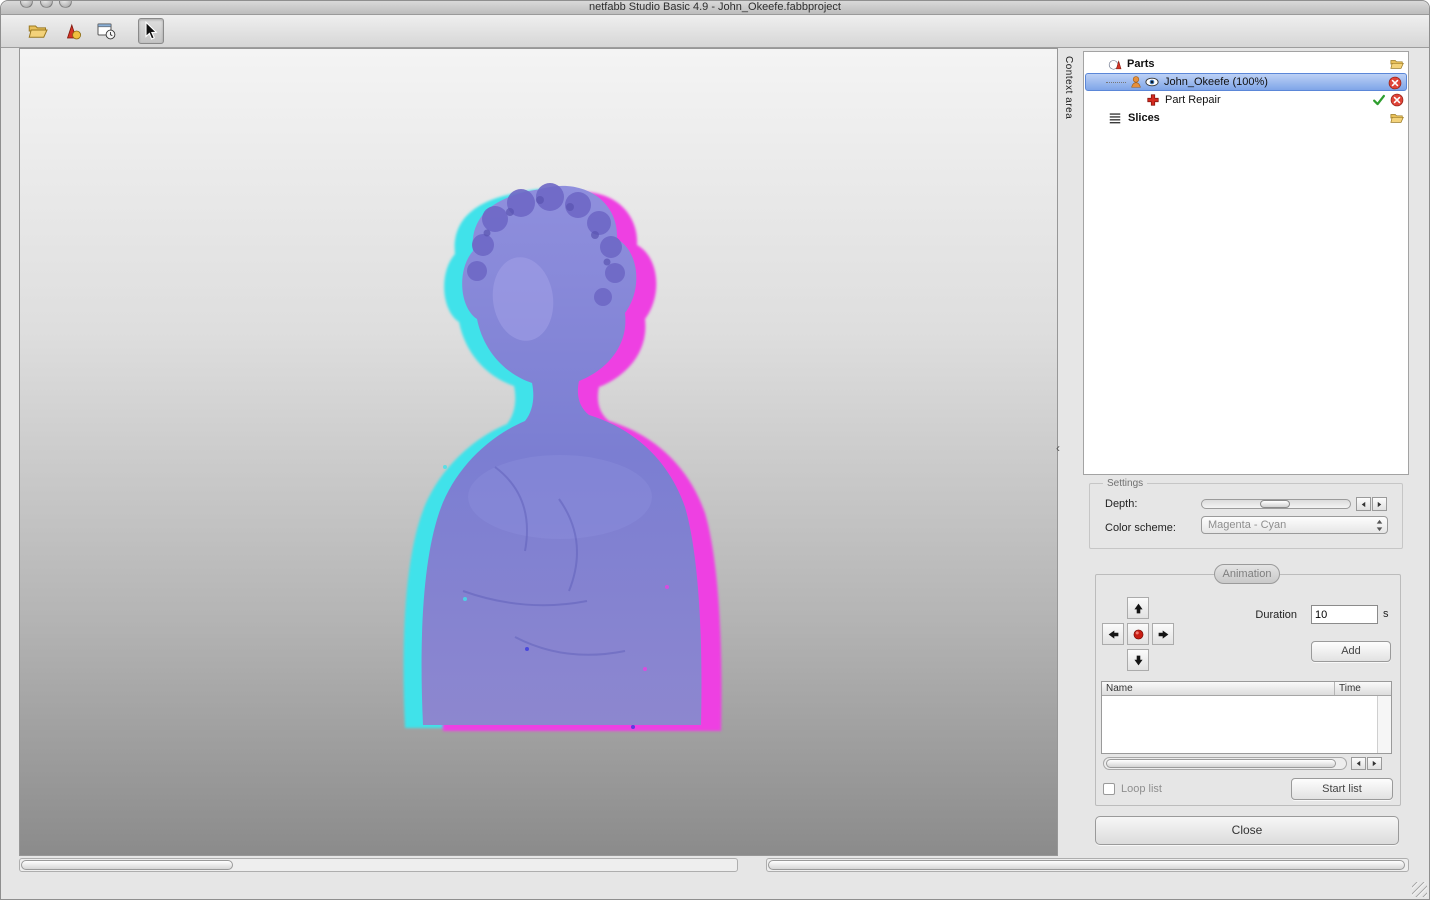 The image size is (1430, 900). I want to click on remove-repair-icon, so click(1397, 100).